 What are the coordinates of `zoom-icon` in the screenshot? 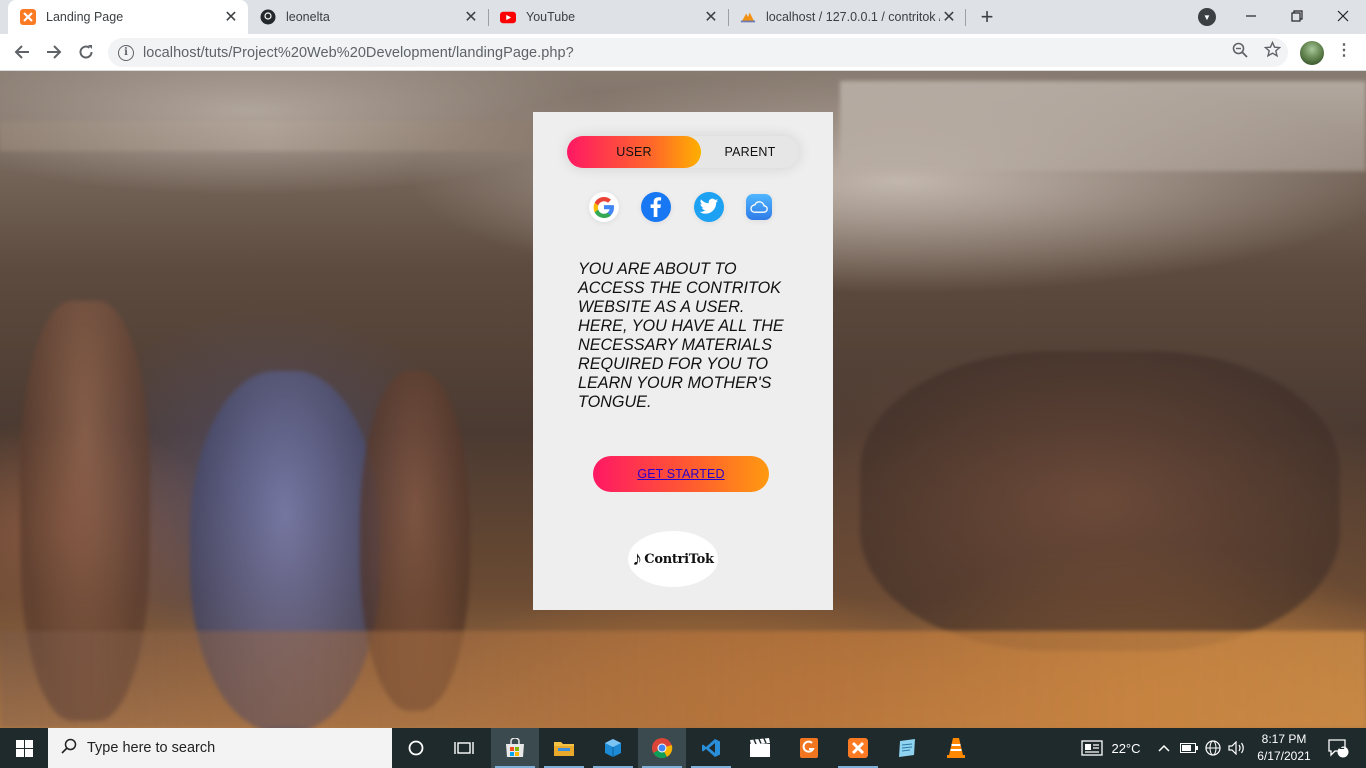 It's located at (1240, 52).